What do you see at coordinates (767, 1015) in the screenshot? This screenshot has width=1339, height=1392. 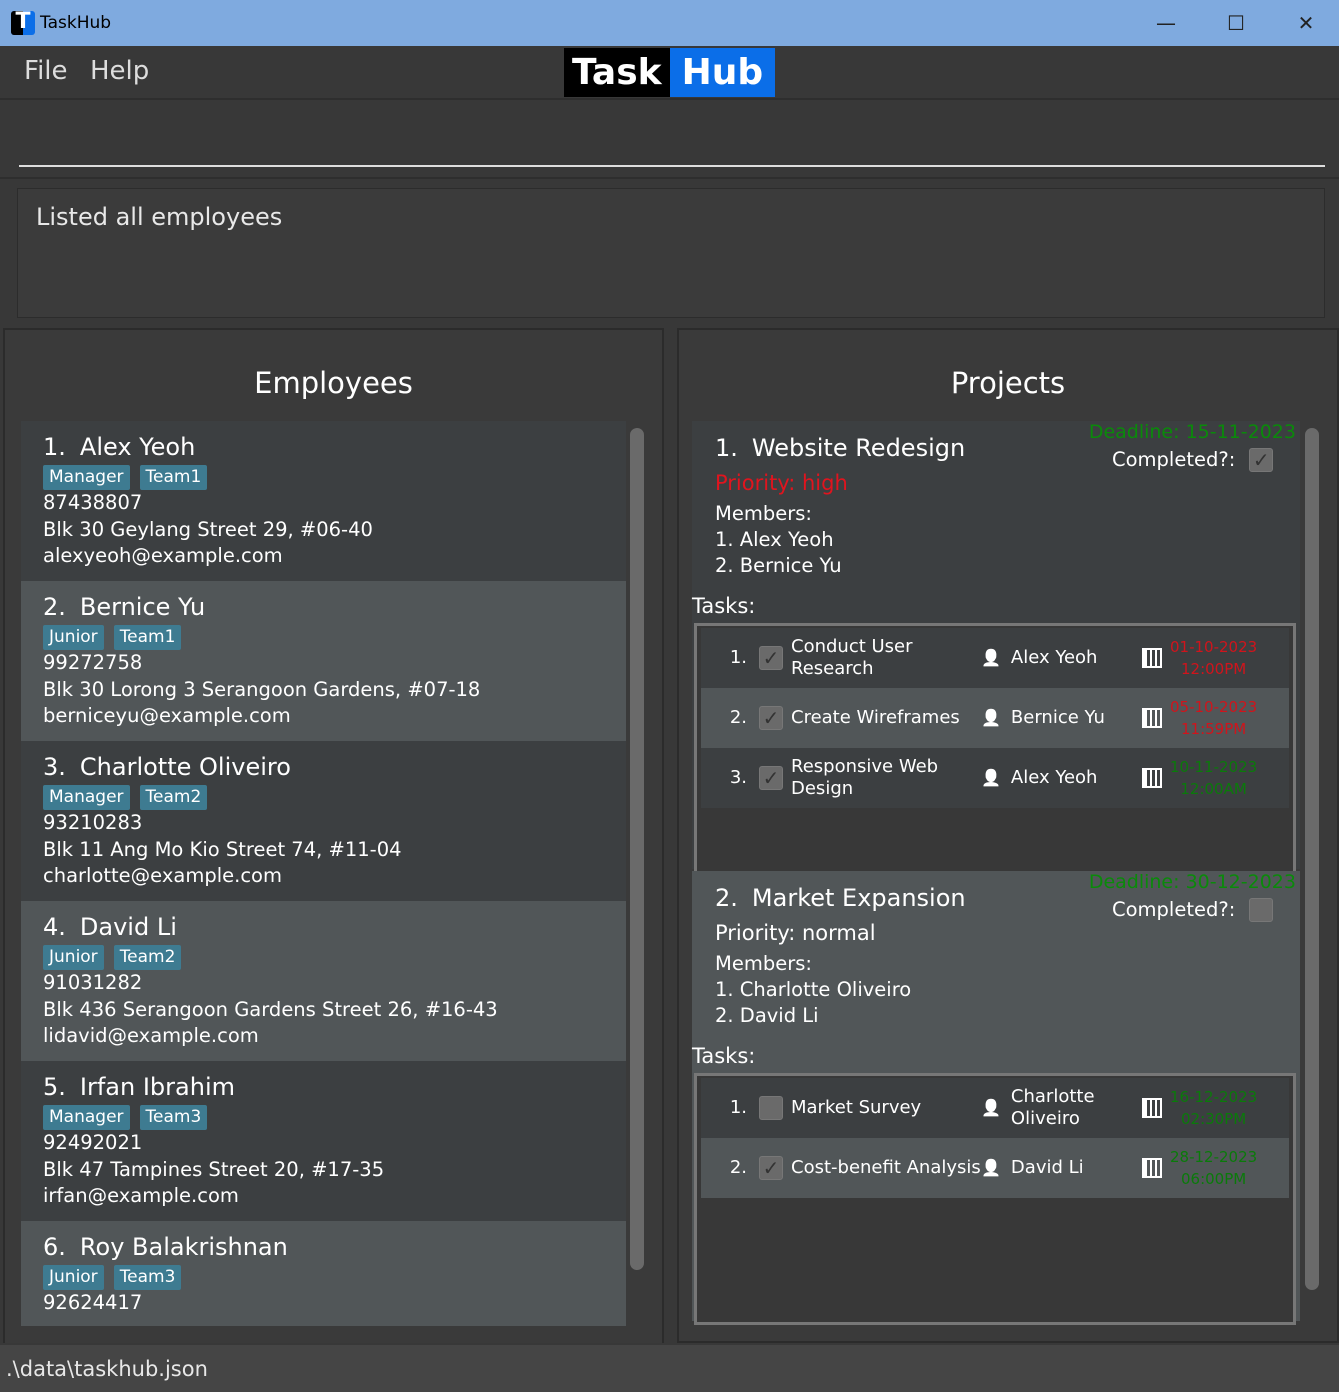 I see `member-item: 2. David Li` at bounding box center [767, 1015].